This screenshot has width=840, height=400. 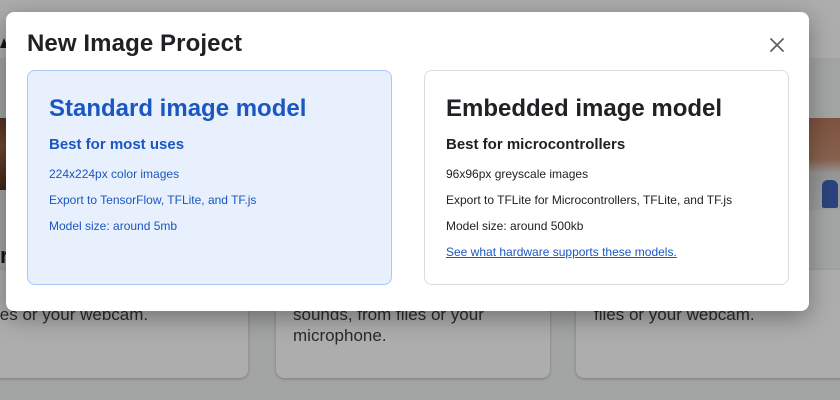 What do you see at coordinates (517, 174) in the screenshot?
I see `option-detail: 96x96px greyscale images` at bounding box center [517, 174].